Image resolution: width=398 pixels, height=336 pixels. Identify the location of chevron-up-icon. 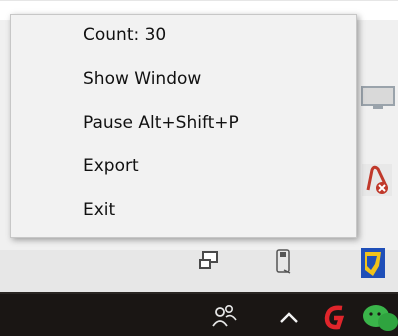
(289, 318).